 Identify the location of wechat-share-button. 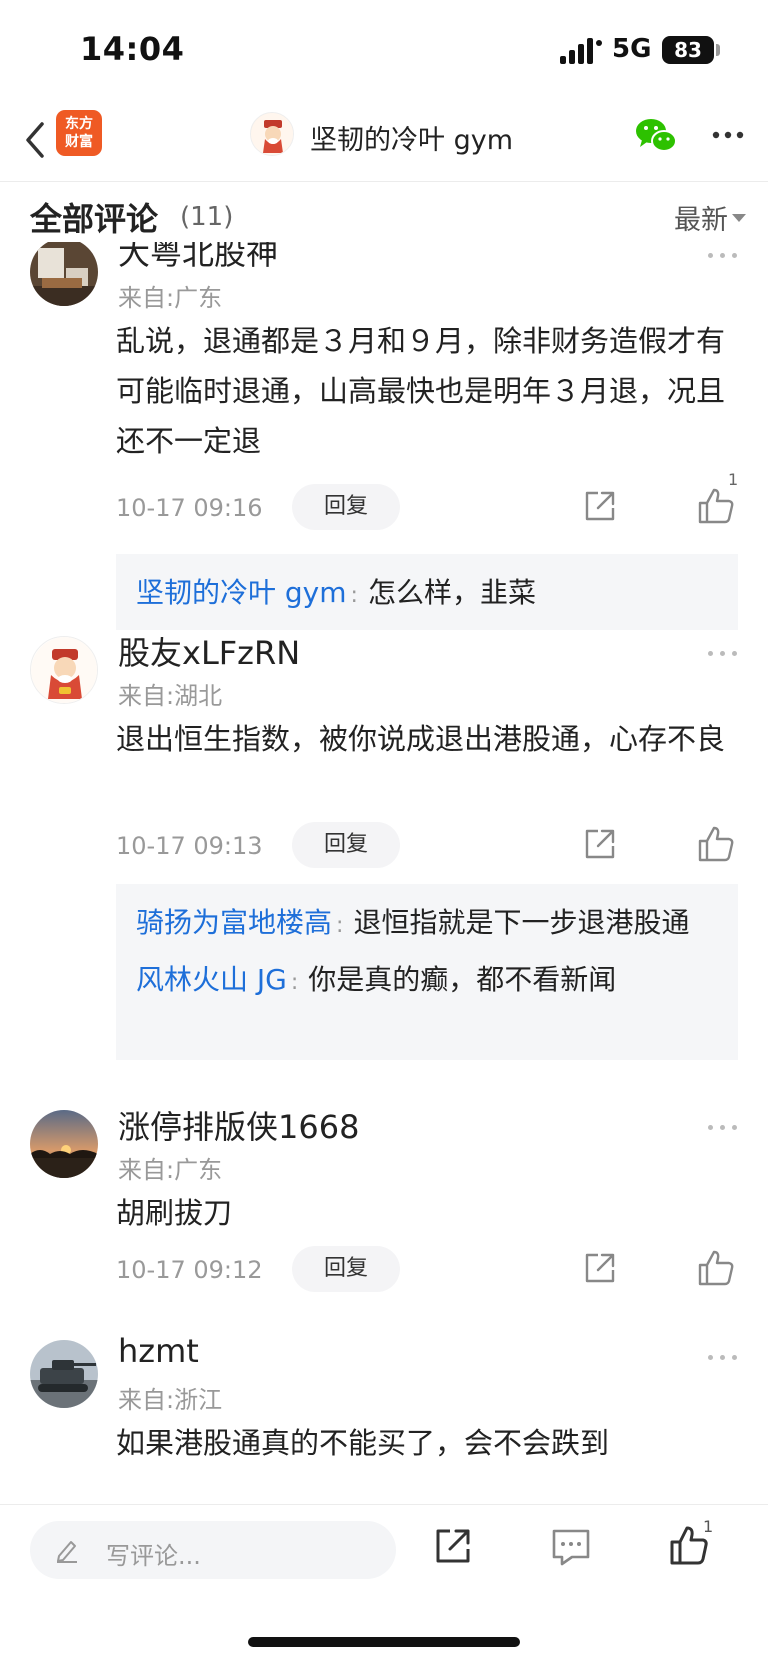
(656, 136).